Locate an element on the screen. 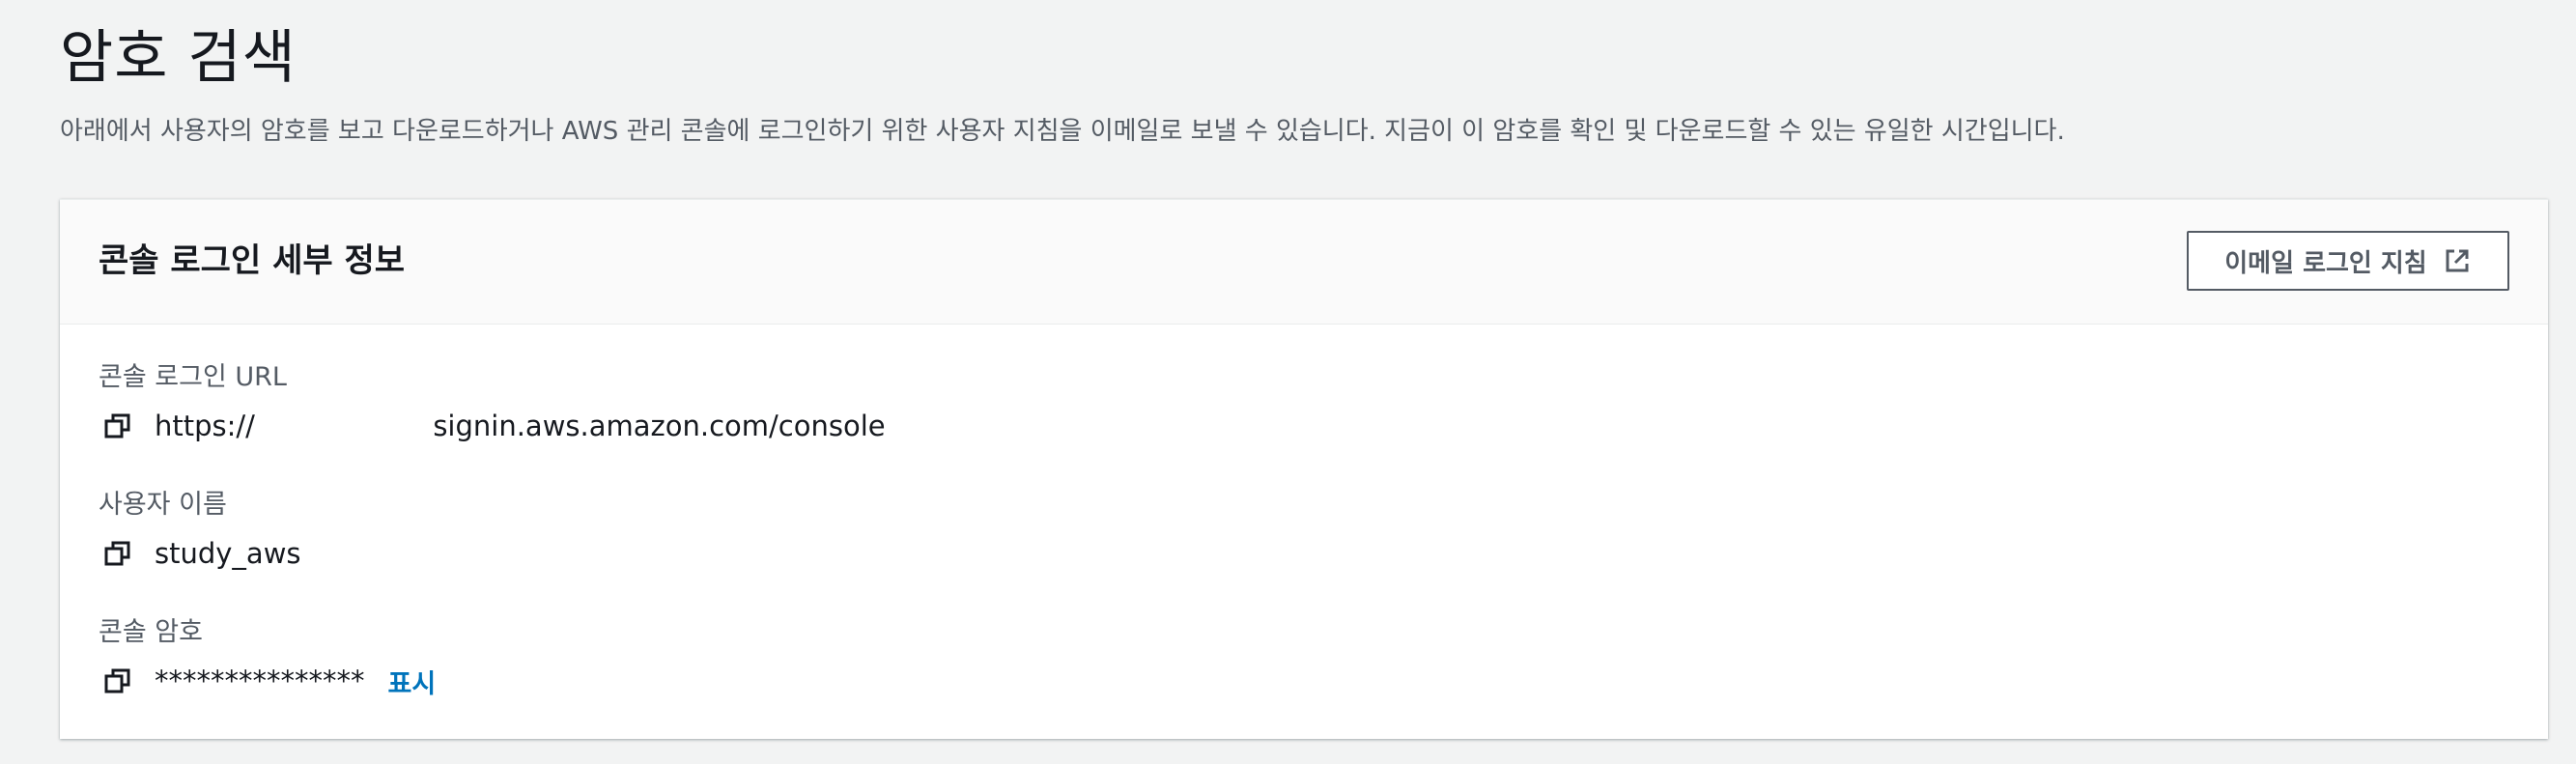 This screenshot has height=764, width=2576. console-url-value: https:// signin.aws.amazon.com/console is located at coordinates (520, 426).